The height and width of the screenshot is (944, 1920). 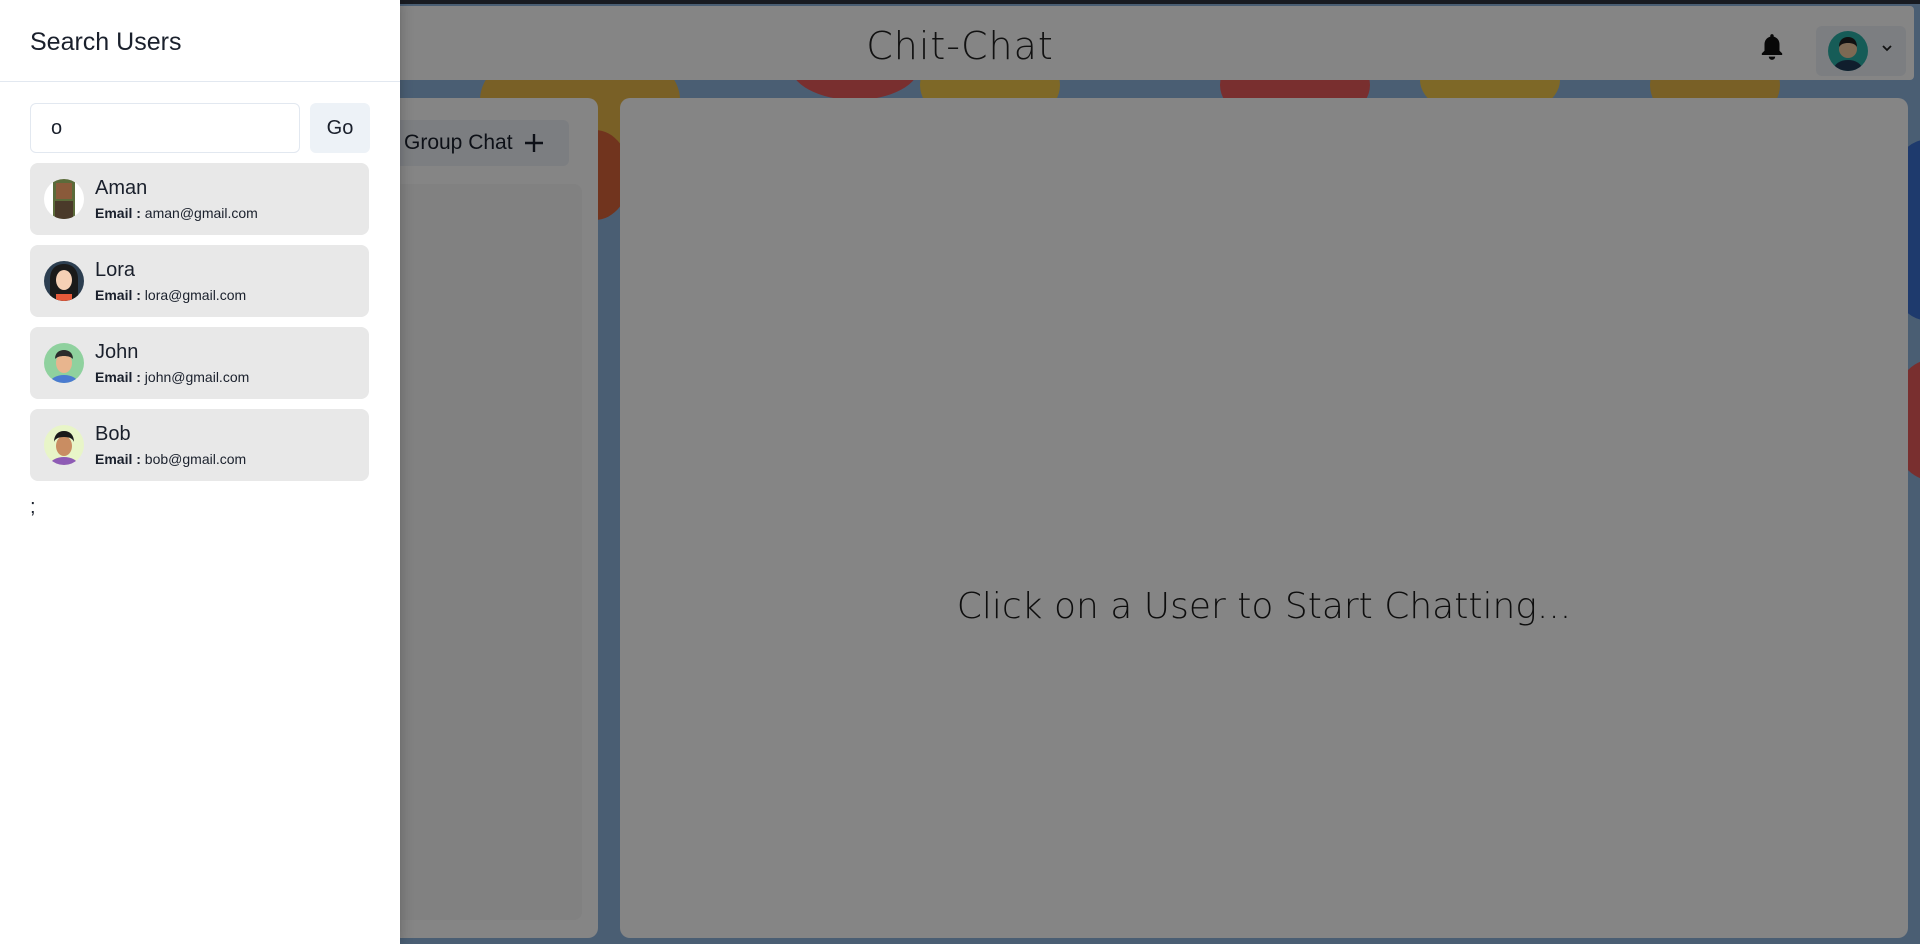 What do you see at coordinates (121, 188) in the screenshot?
I see `user-name: Aman` at bounding box center [121, 188].